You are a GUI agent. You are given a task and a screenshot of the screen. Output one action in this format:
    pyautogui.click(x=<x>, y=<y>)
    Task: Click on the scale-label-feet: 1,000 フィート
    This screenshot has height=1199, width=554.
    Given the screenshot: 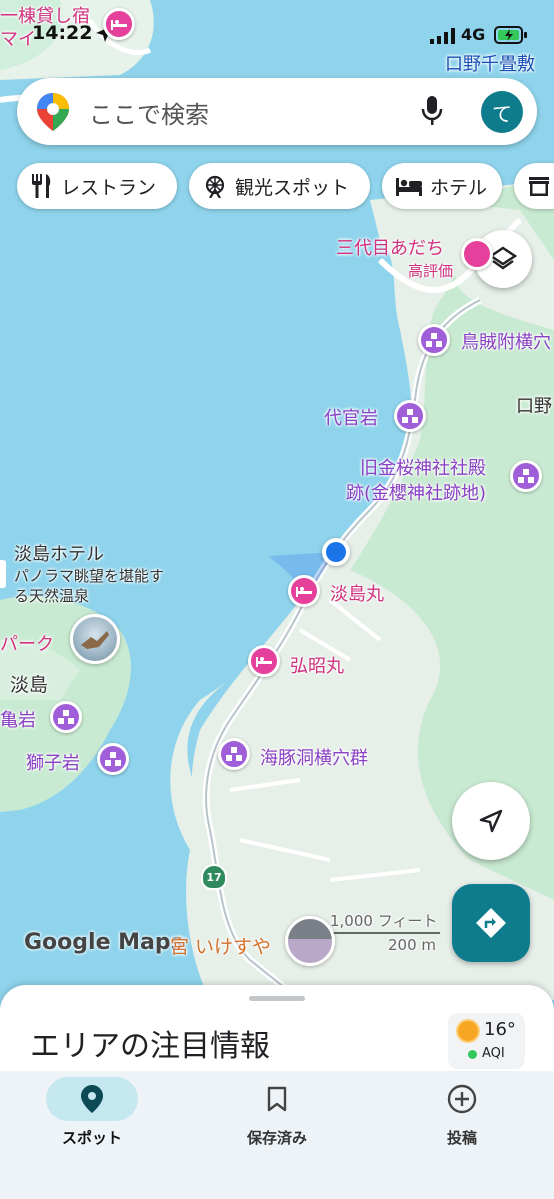 What is the action you would take?
    pyautogui.click(x=384, y=921)
    